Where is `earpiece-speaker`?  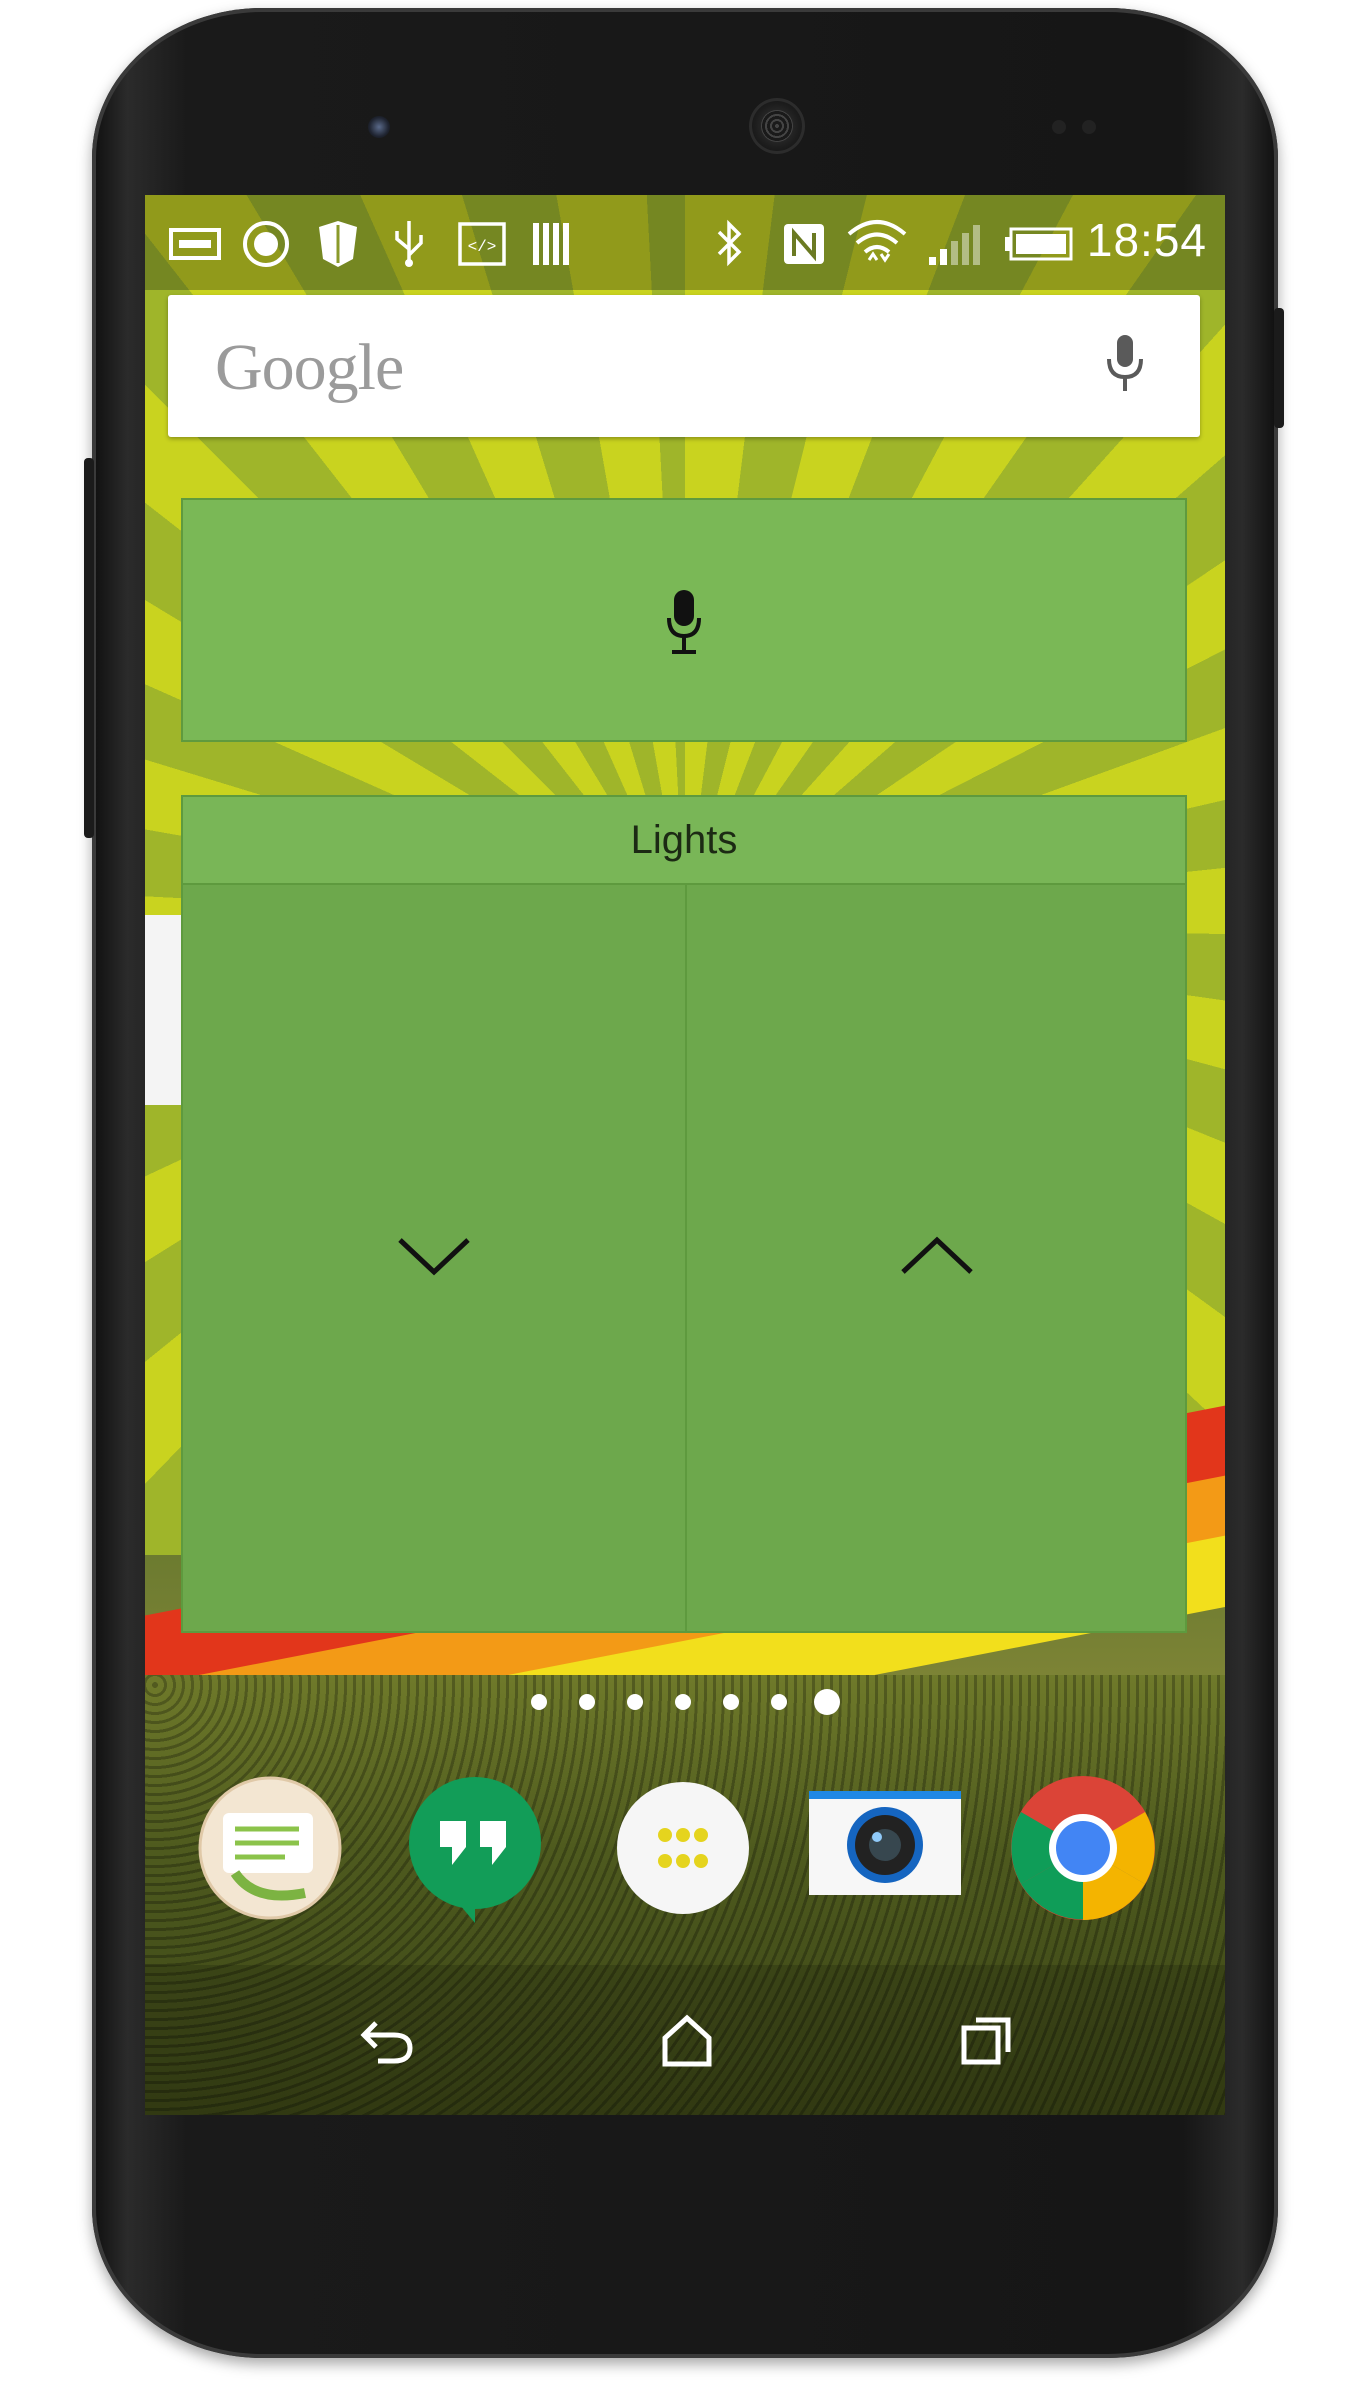 earpiece-speaker is located at coordinates (777, 126).